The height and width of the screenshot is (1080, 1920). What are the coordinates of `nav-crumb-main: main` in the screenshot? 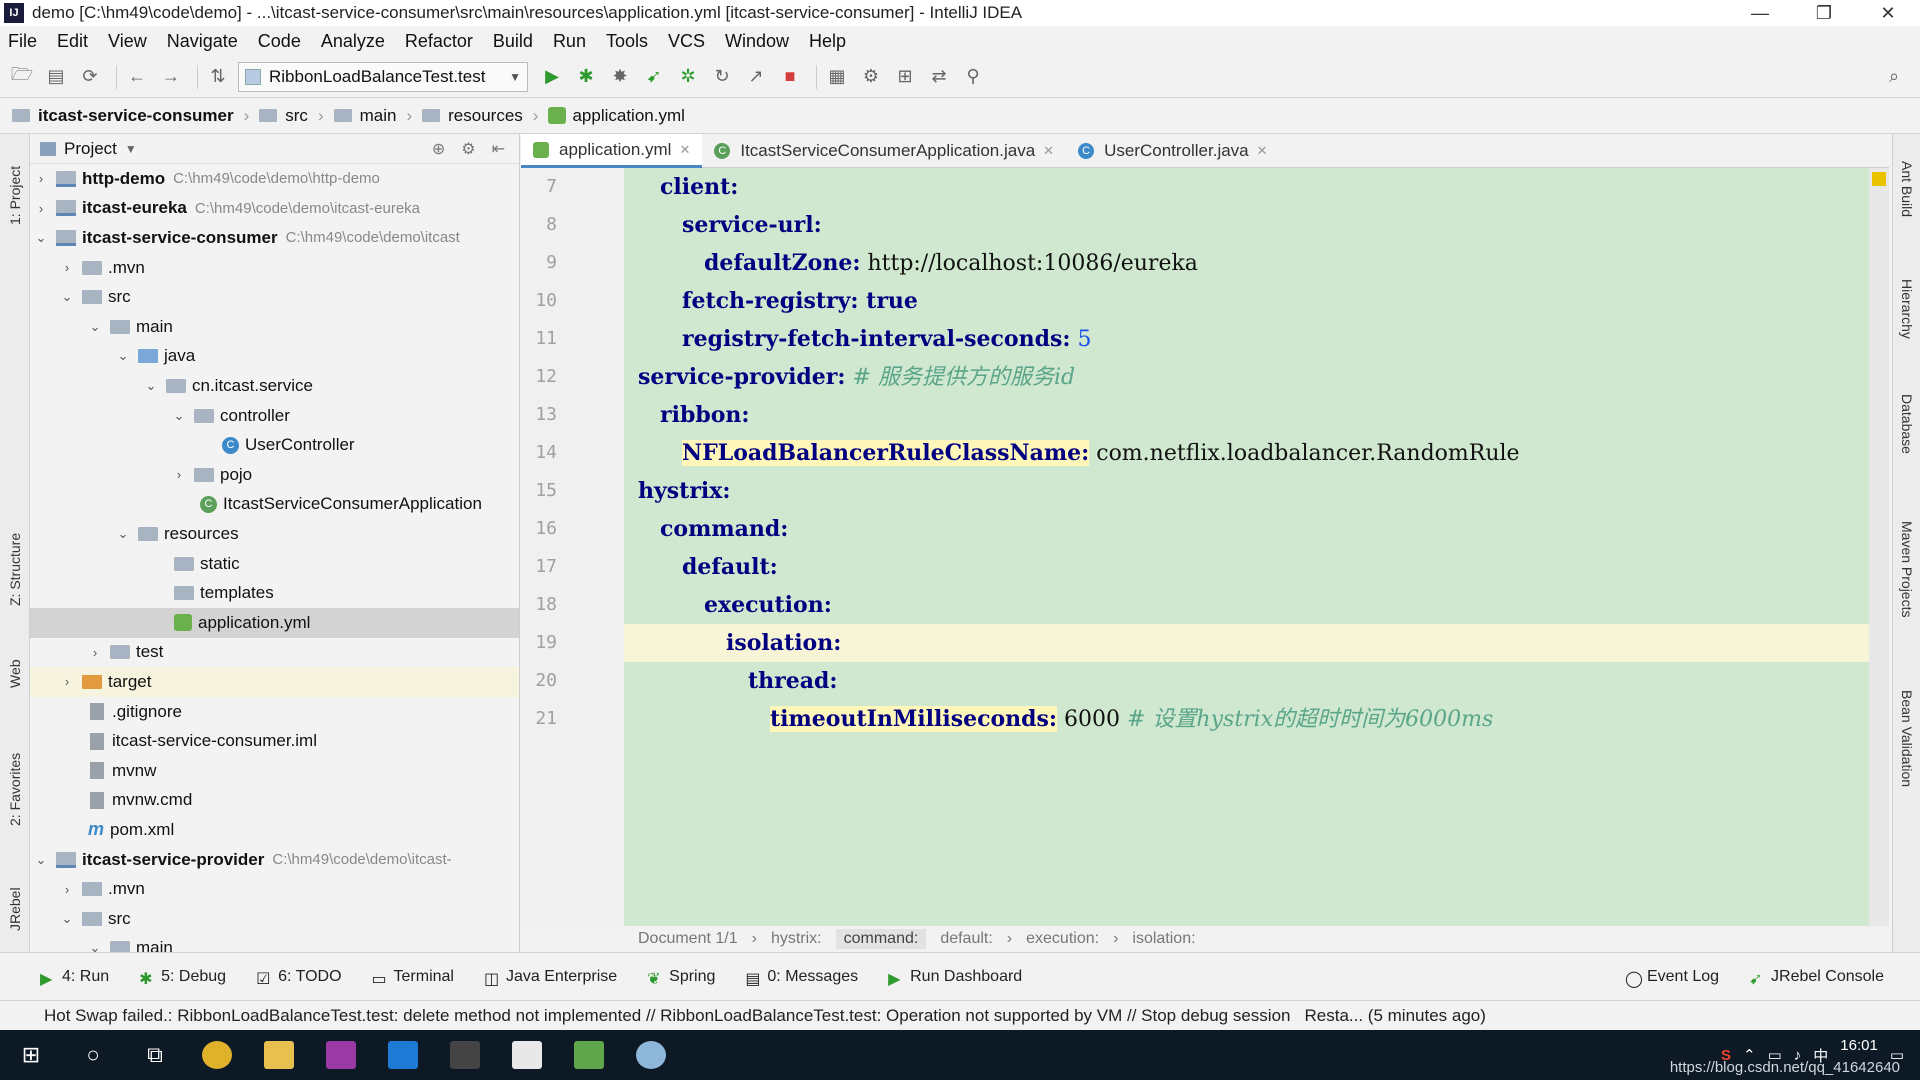 It's located at (364, 116).